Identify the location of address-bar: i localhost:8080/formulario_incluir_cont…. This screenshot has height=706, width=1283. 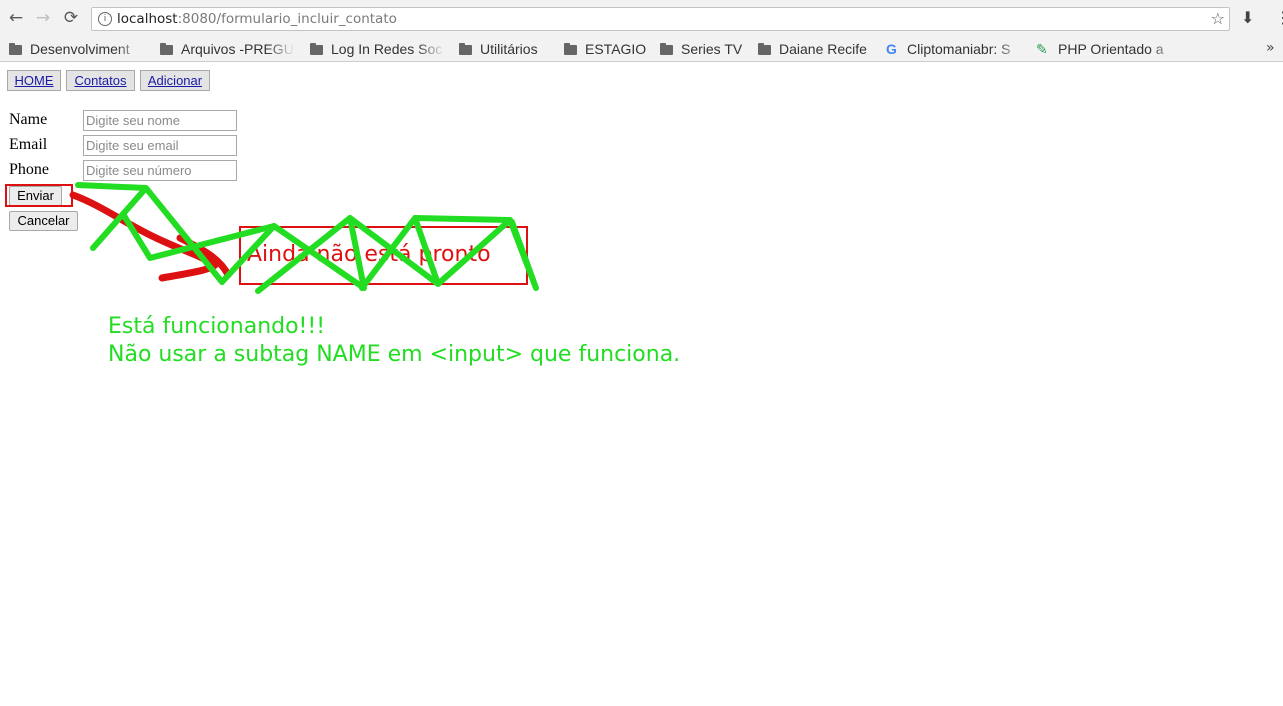
(660, 19).